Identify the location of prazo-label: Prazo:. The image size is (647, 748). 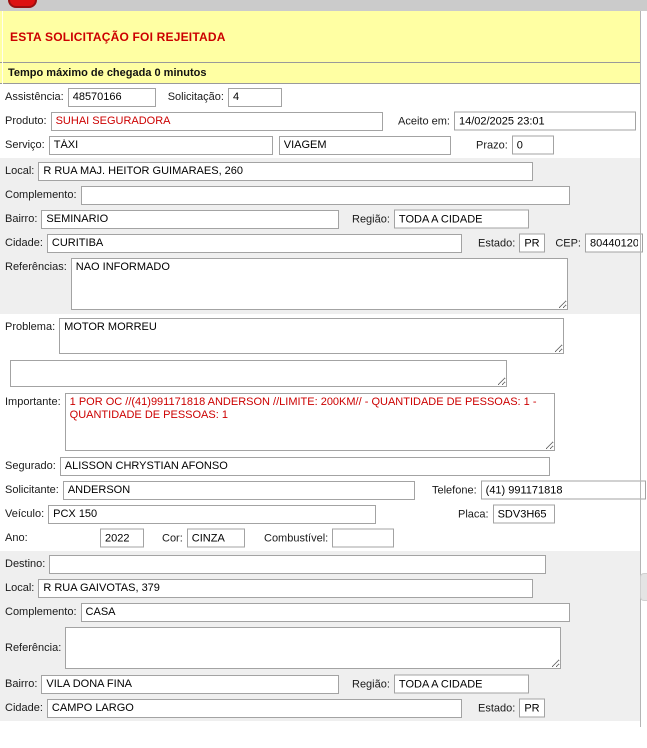
(492, 145).